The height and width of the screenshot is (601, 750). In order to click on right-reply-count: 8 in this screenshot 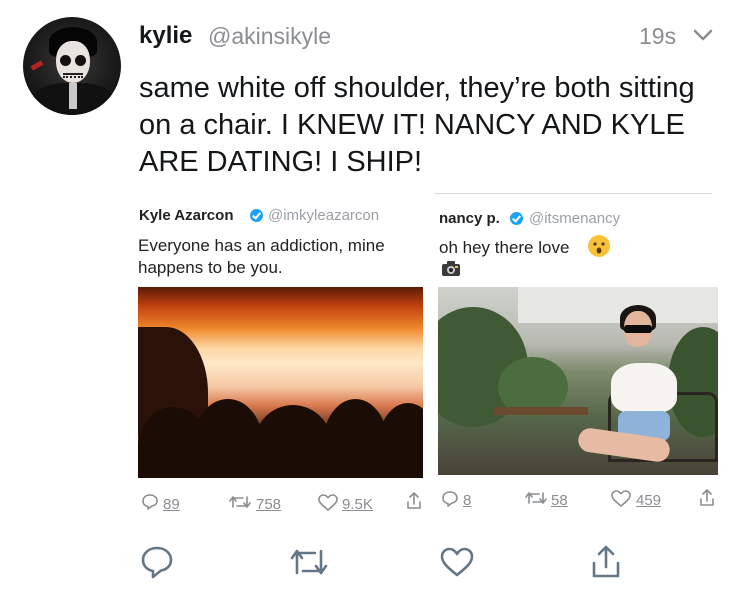, I will do `click(467, 500)`.